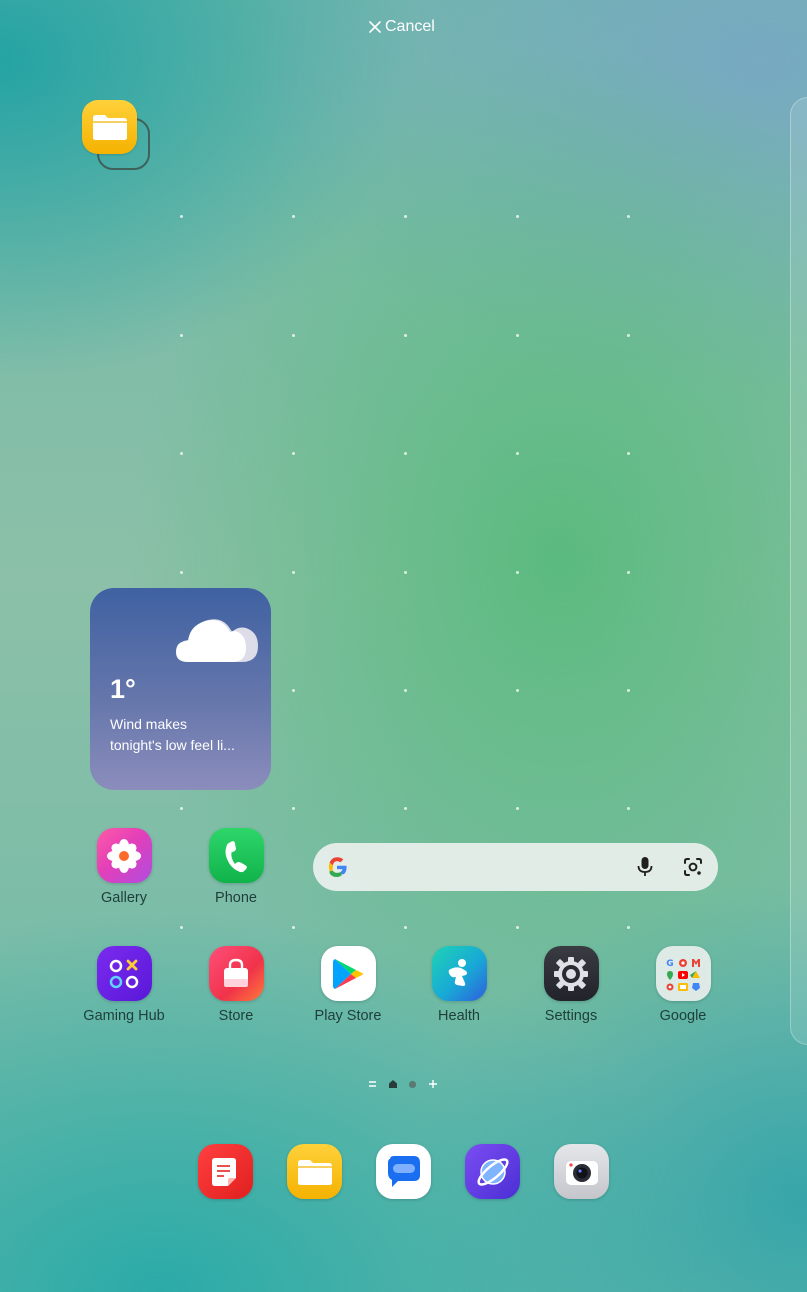 The image size is (807, 1292). What do you see at coordinates (459, 1016) in the screenshot?
I see `app-label: Health` at bounding box center [459, 1016].